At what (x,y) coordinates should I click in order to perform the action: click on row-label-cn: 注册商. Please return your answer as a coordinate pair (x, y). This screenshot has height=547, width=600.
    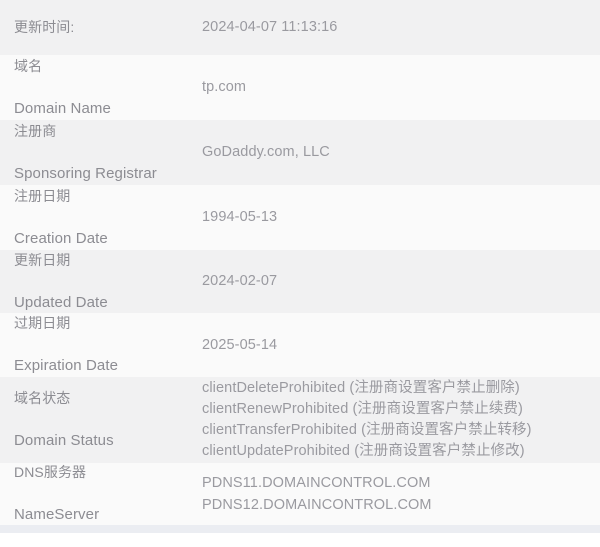
    Looking at the image, I should click on (35, 130).